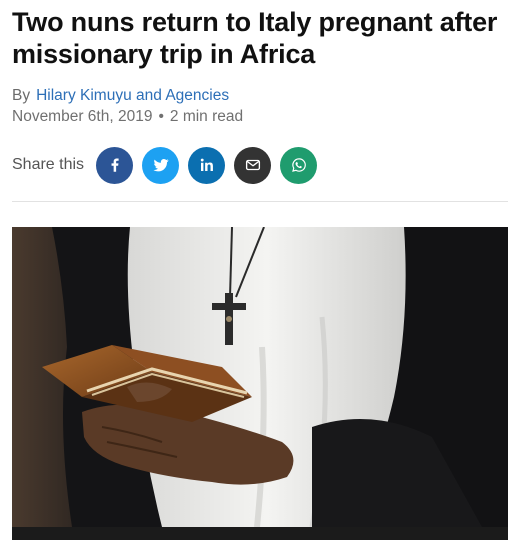 Image resolution: width=520 pixels, height=540 pixels. What do you see at coordinates (82, 116) in the screenshot?
I see `publish-date: November 6th, 2019` at bounding box center [82, 116].